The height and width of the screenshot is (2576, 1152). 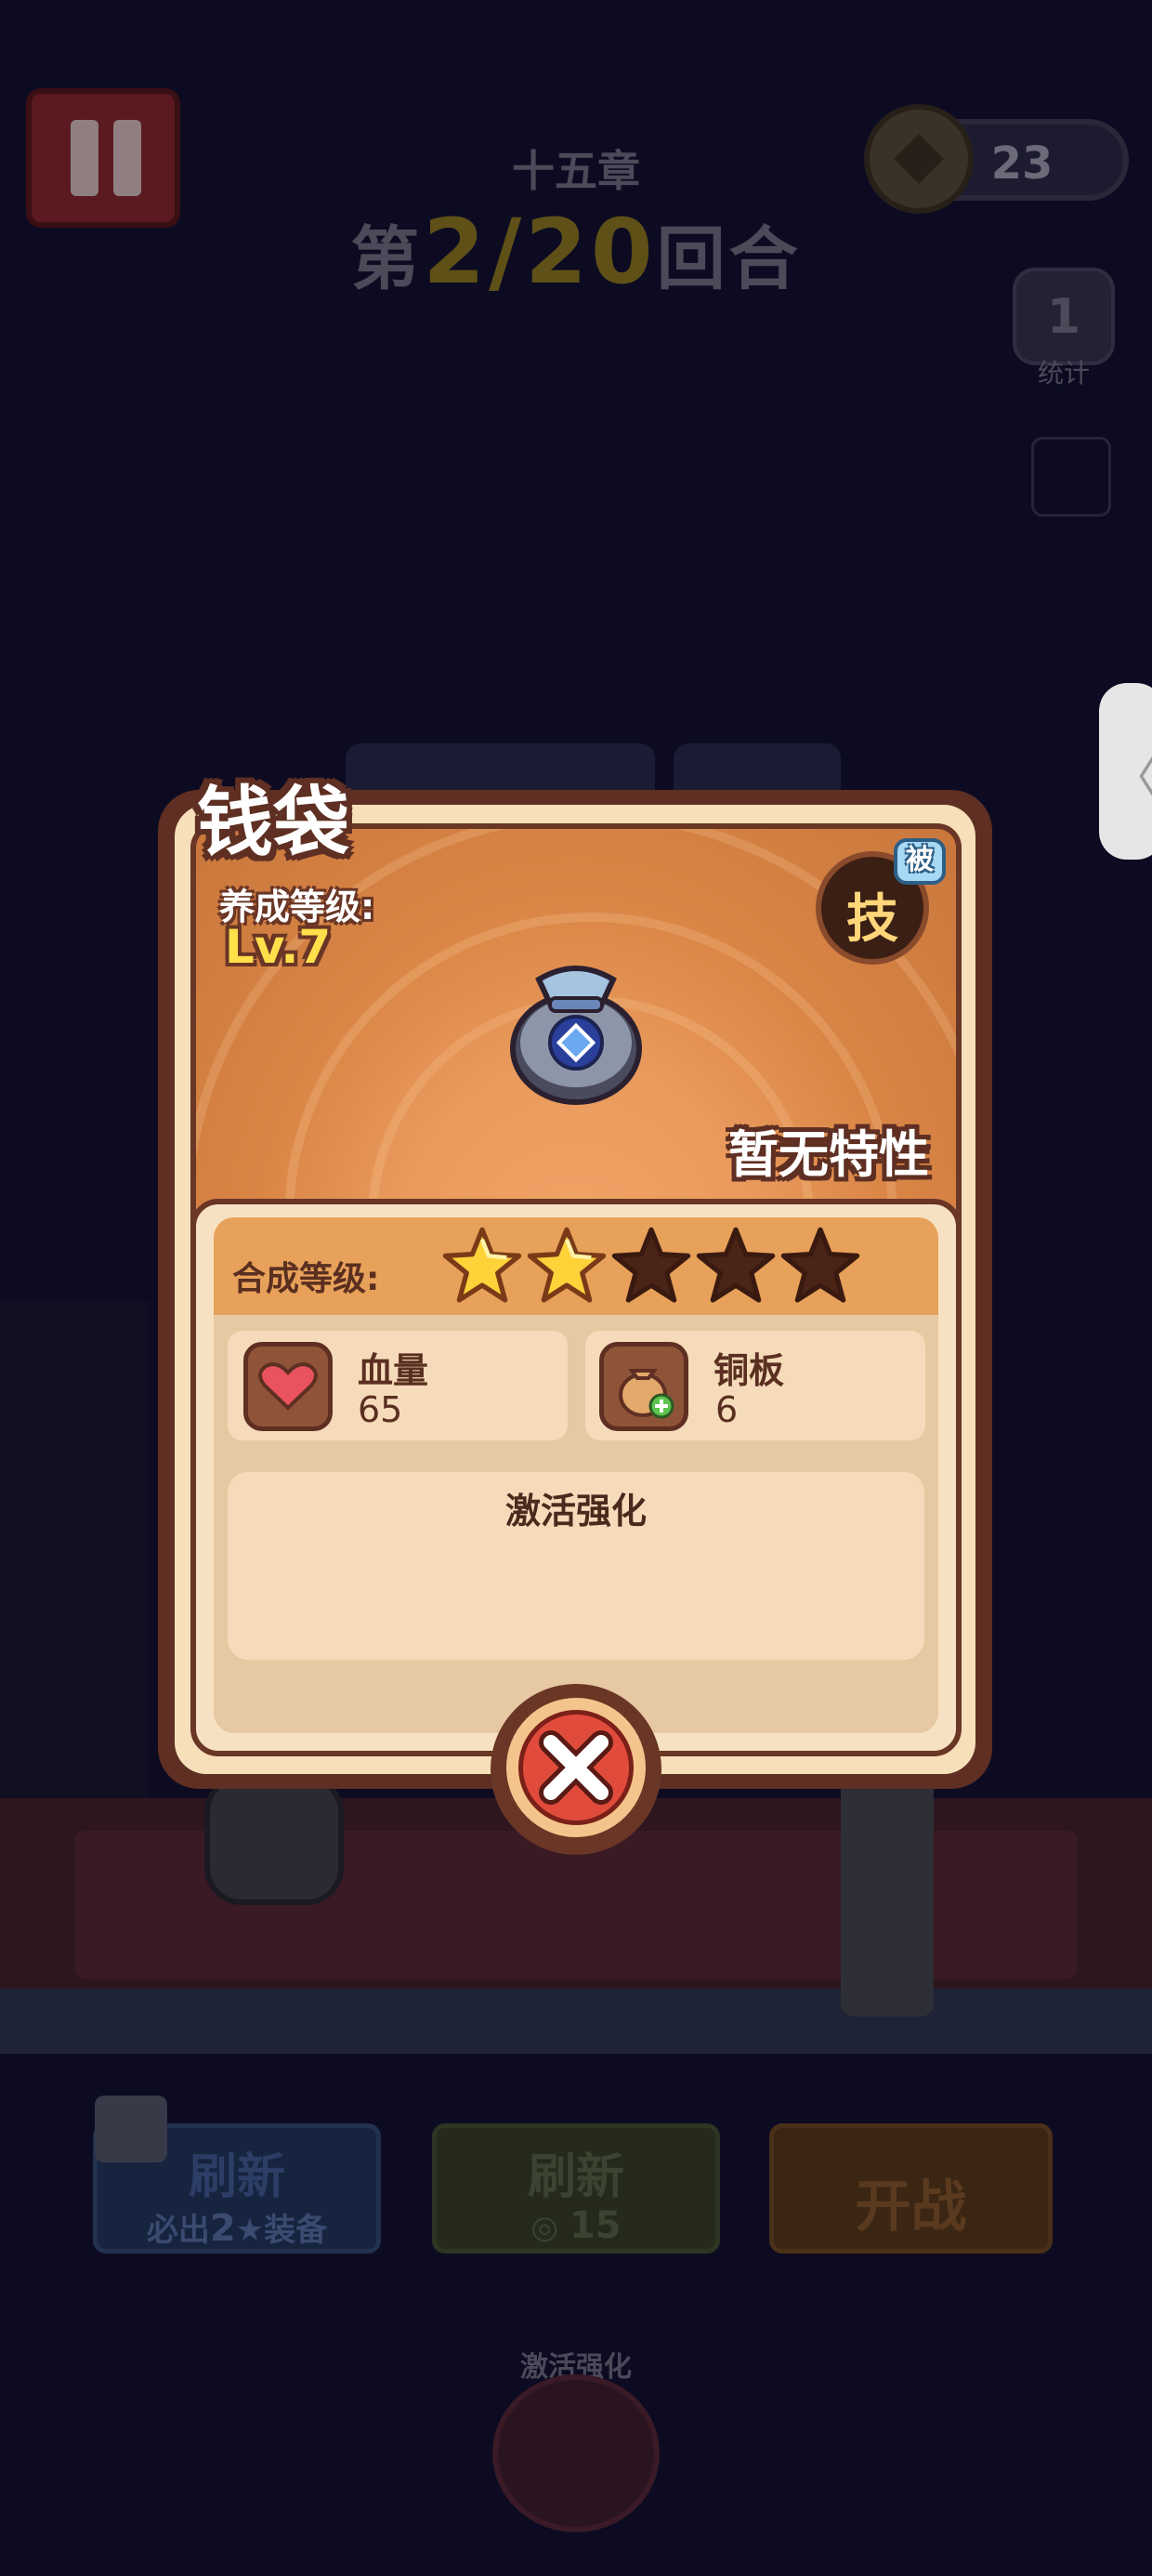 I want to click on close-x-glyph, so click(x=576, y=1767).